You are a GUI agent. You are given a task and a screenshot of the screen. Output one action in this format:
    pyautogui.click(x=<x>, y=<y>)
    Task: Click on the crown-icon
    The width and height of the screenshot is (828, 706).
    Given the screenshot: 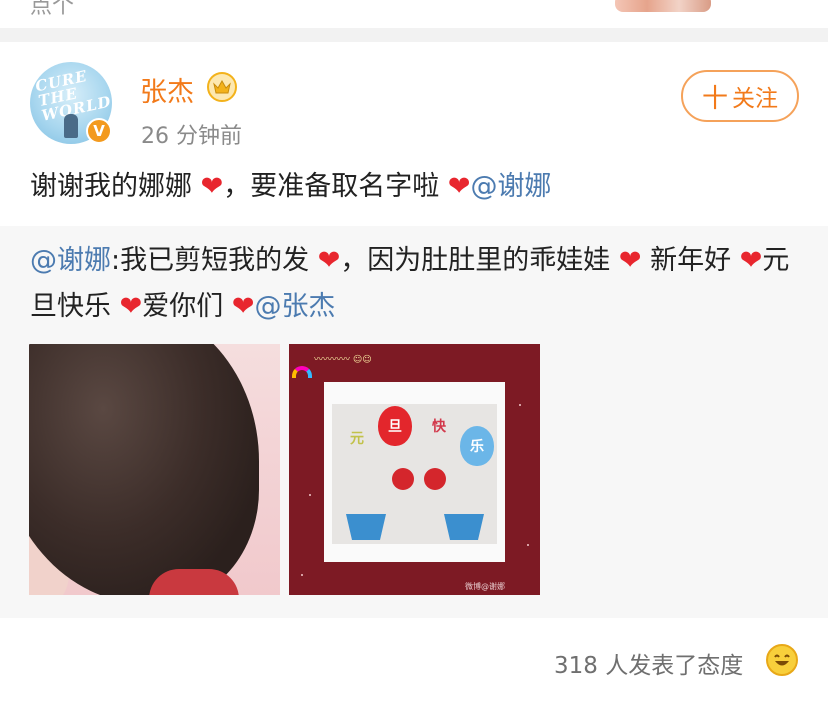 What is the action you would take?
    pyautogui.click(x=222, y=87)
    